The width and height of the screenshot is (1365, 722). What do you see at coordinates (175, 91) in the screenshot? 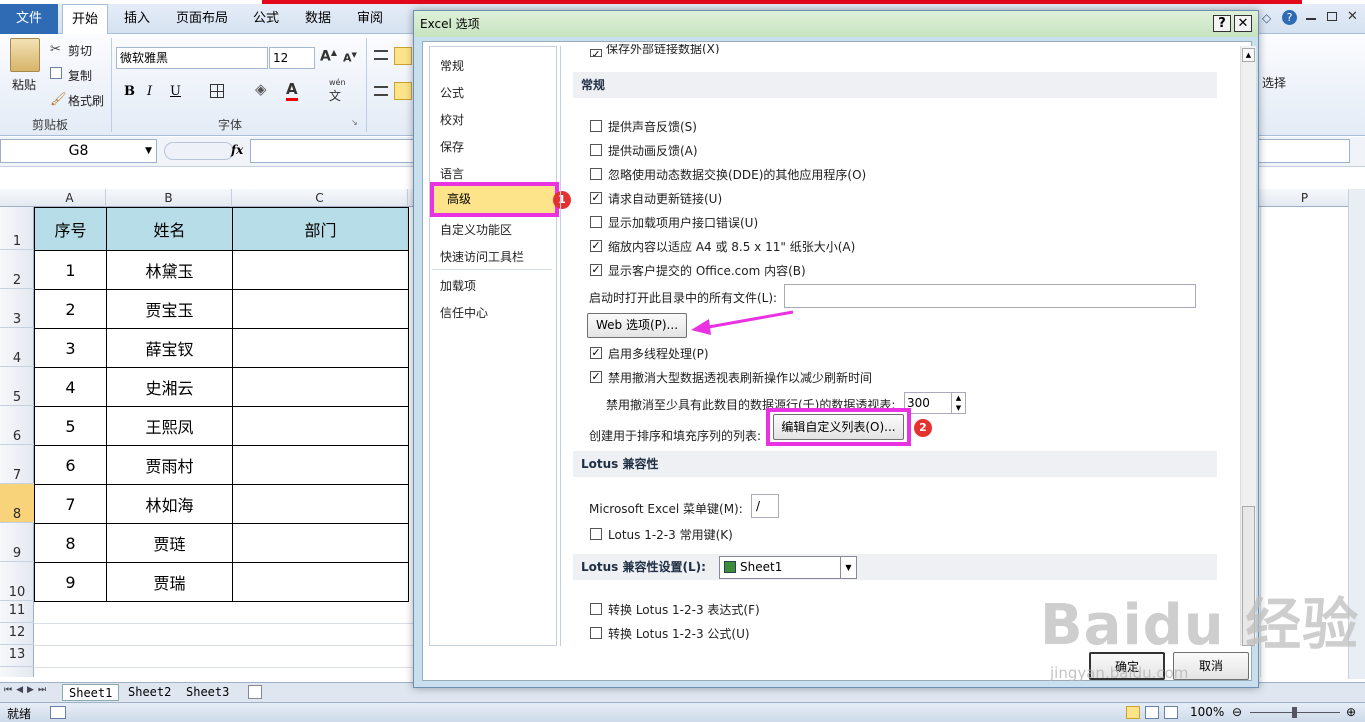
I see `underline-button: U` at bounding box center [175, 91].